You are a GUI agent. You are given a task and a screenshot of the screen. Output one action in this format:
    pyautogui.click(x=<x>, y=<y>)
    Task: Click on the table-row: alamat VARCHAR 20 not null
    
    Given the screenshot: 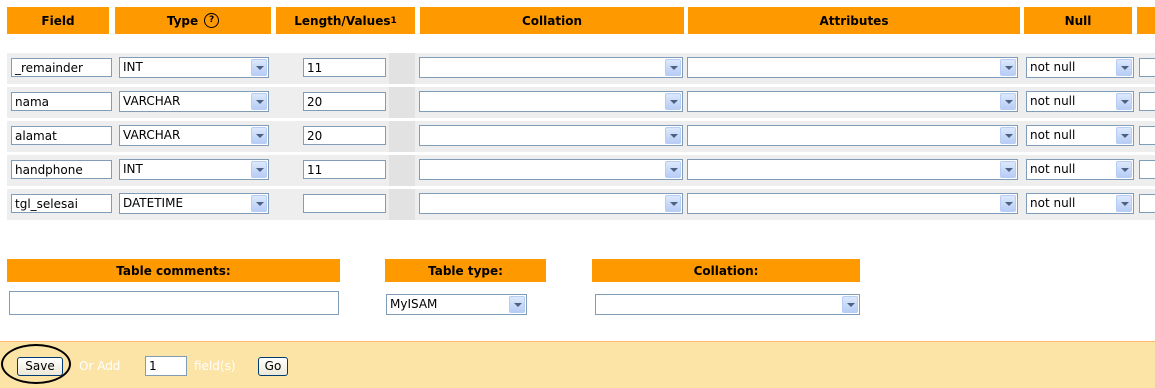 What is the action you would take?
    pyautogui.click(x=577, y=136)
    